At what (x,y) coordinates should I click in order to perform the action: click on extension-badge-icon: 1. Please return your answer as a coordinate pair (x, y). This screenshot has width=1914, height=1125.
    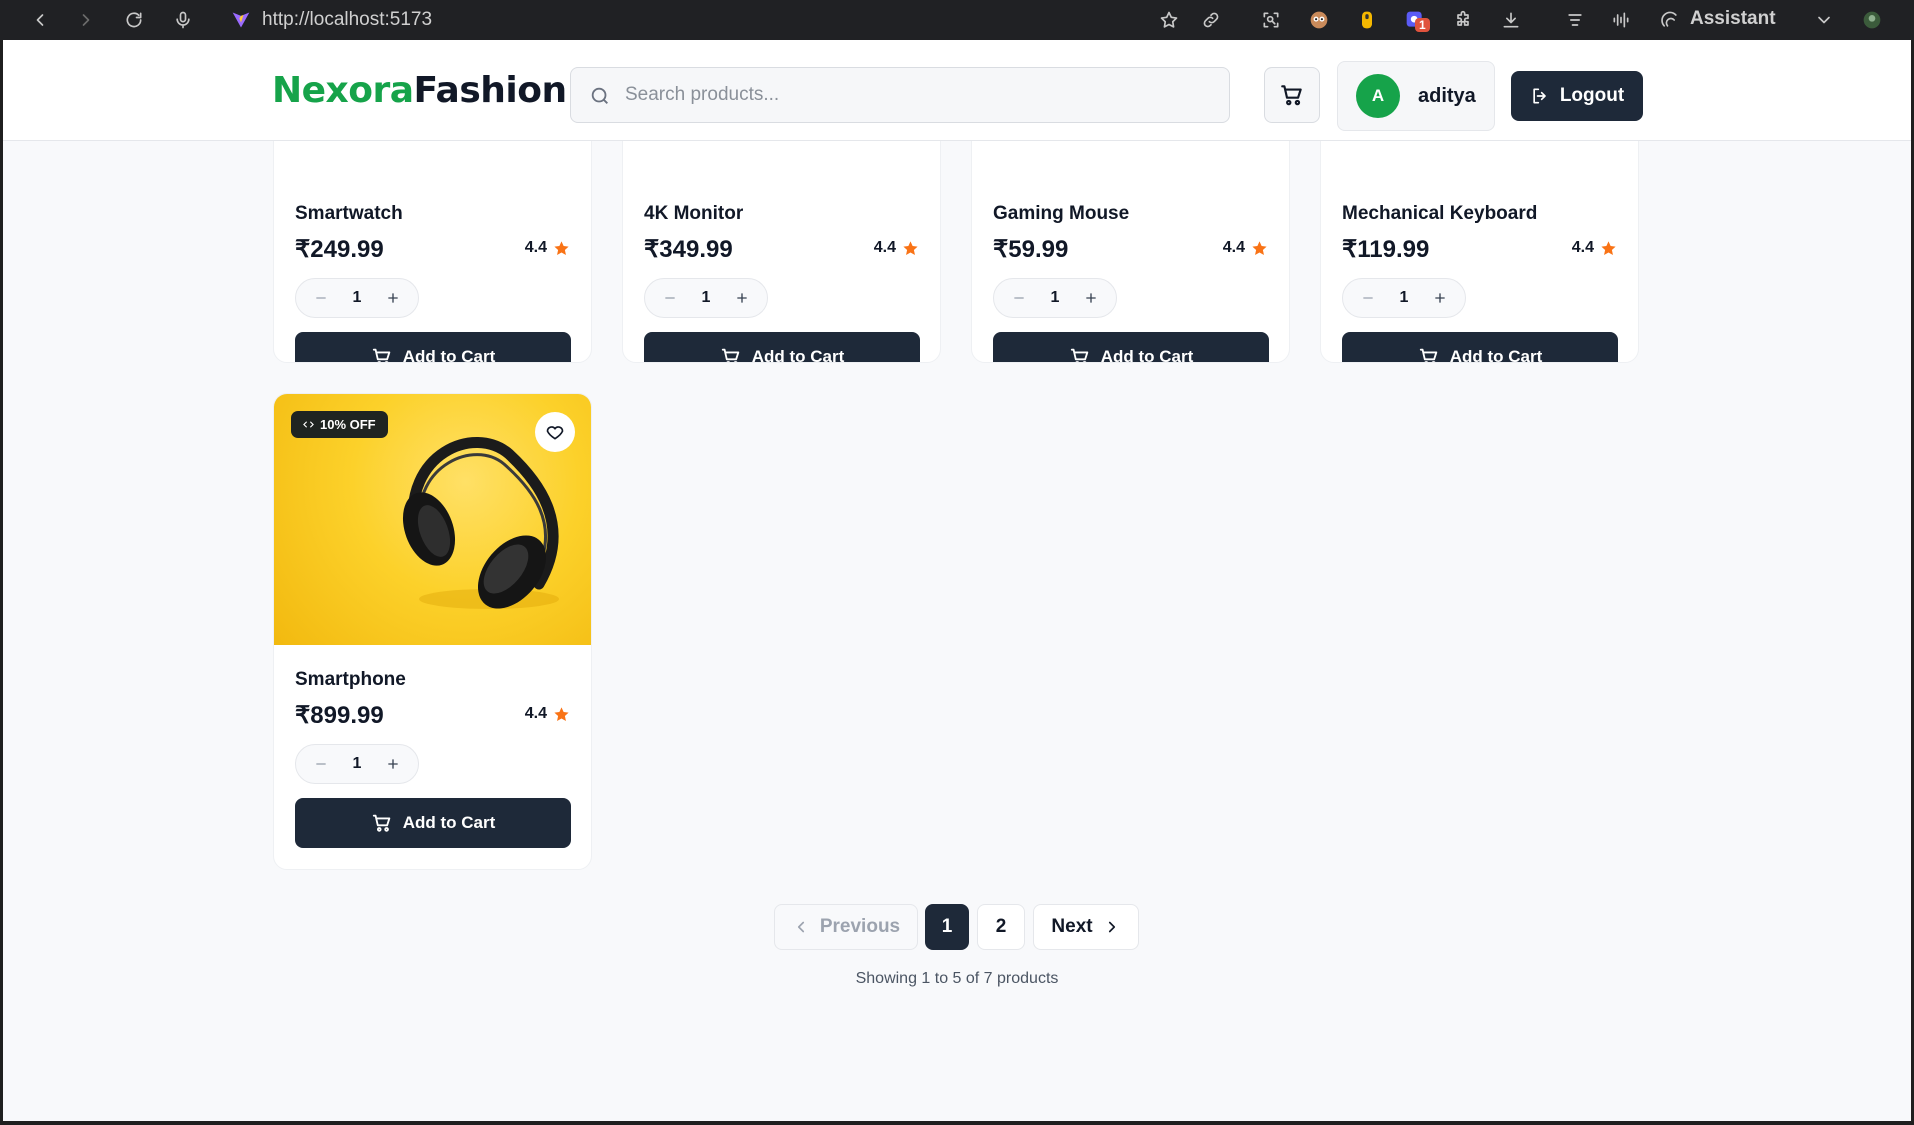
    Looking at the image, I should click on (1416, 20).